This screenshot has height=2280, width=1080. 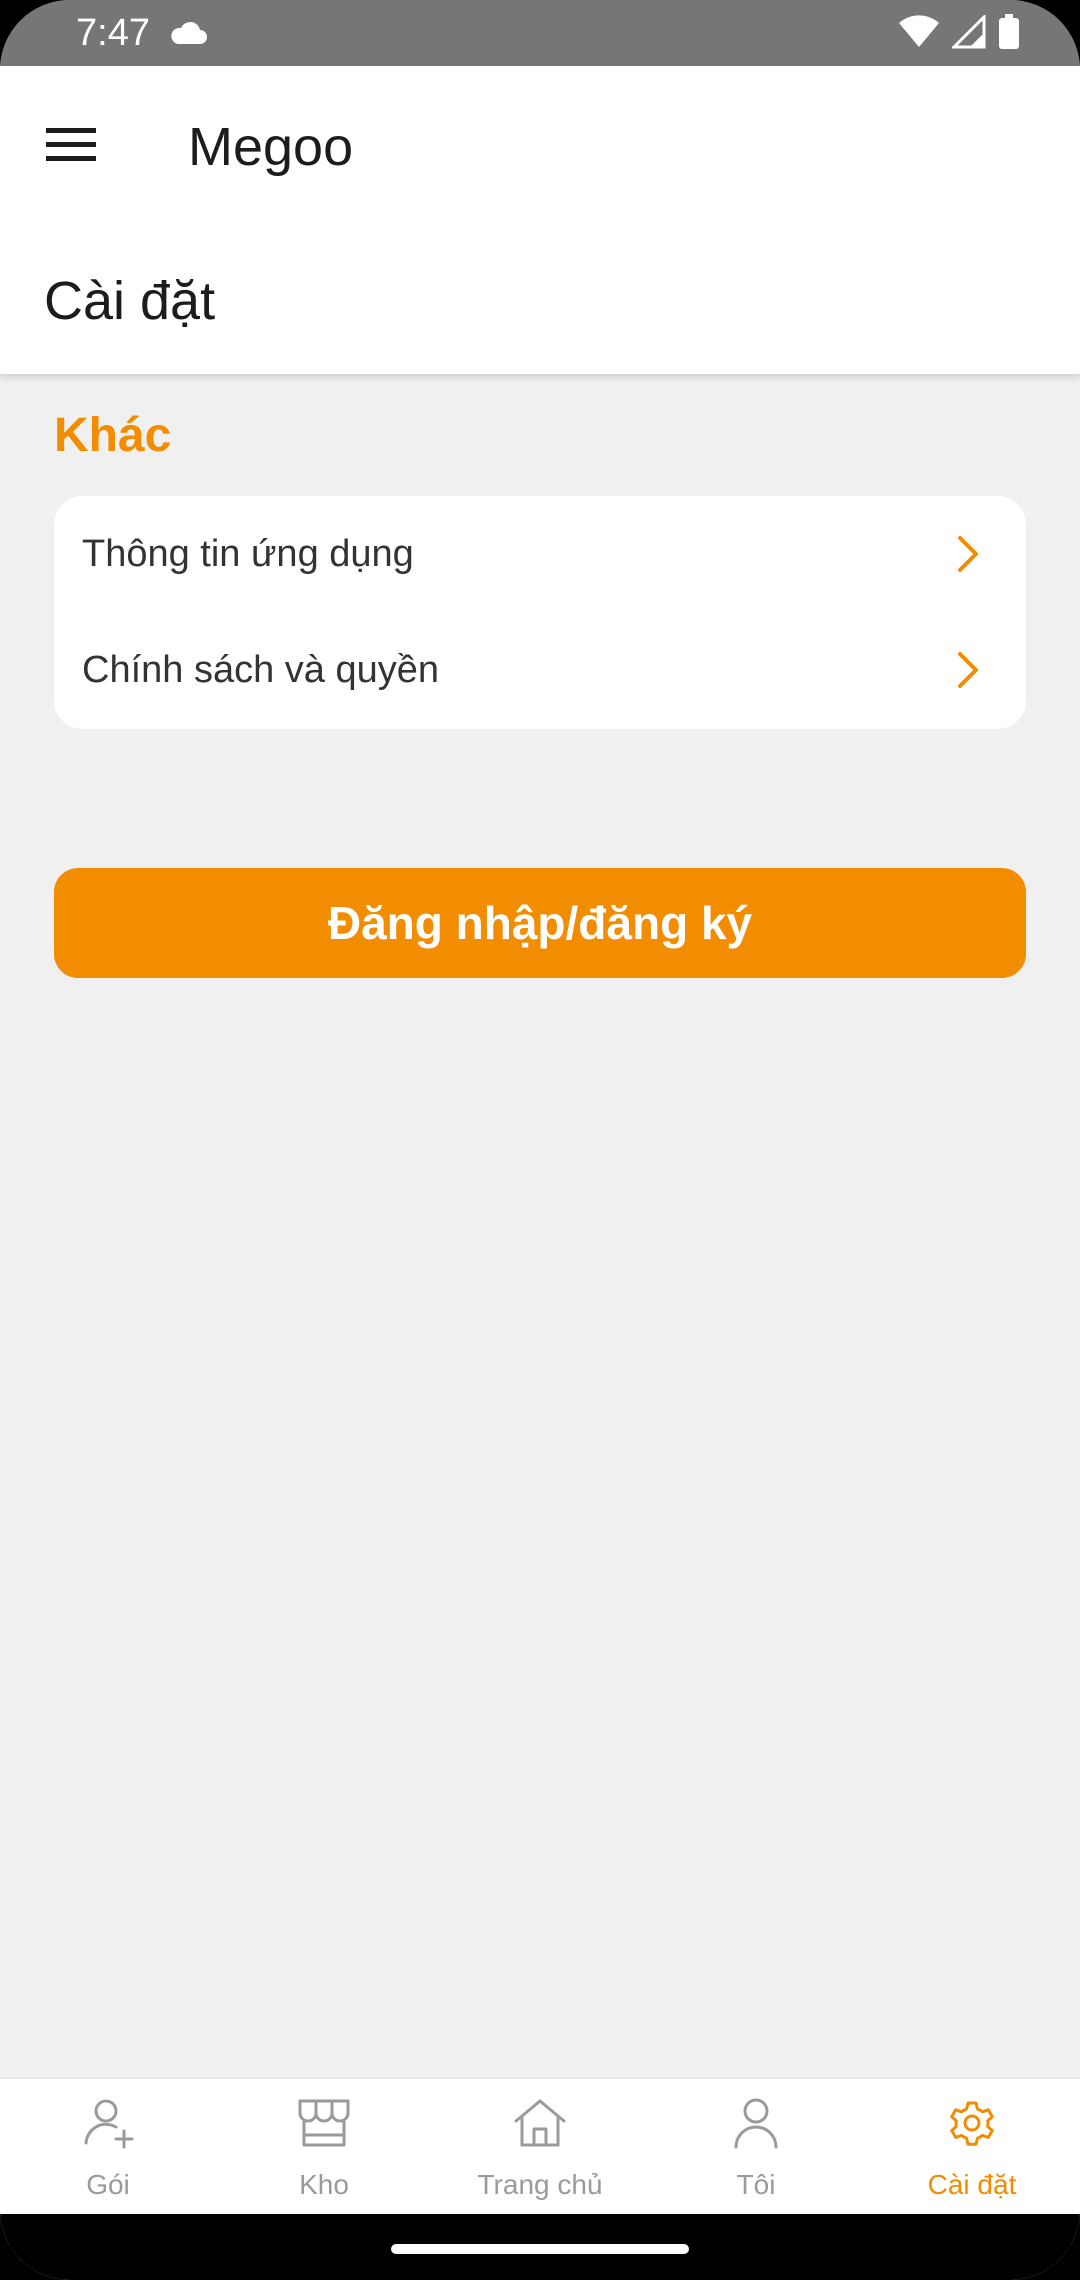 What do you see at coordinates (540, 670) in the screenshot?
I see `settings-item-policy: Chính sách và quyền` at bounding box center [540, 670].